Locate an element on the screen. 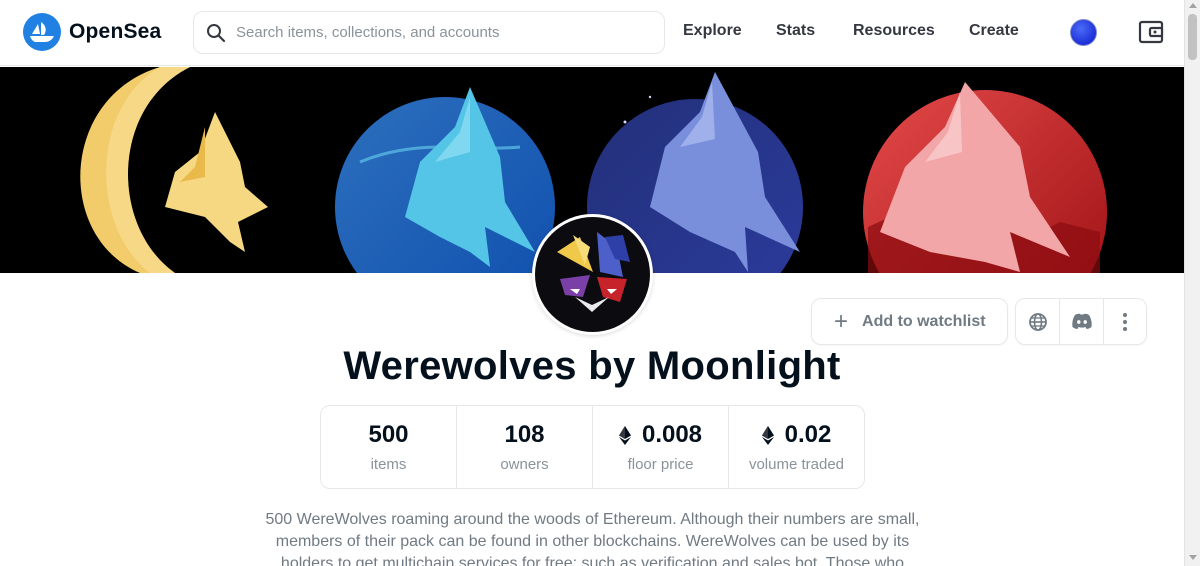 Image resolution: width=1200 pixels, height=566 pixels. stat-floor-price-value: 0.008 is located at coordinates (672, 434).